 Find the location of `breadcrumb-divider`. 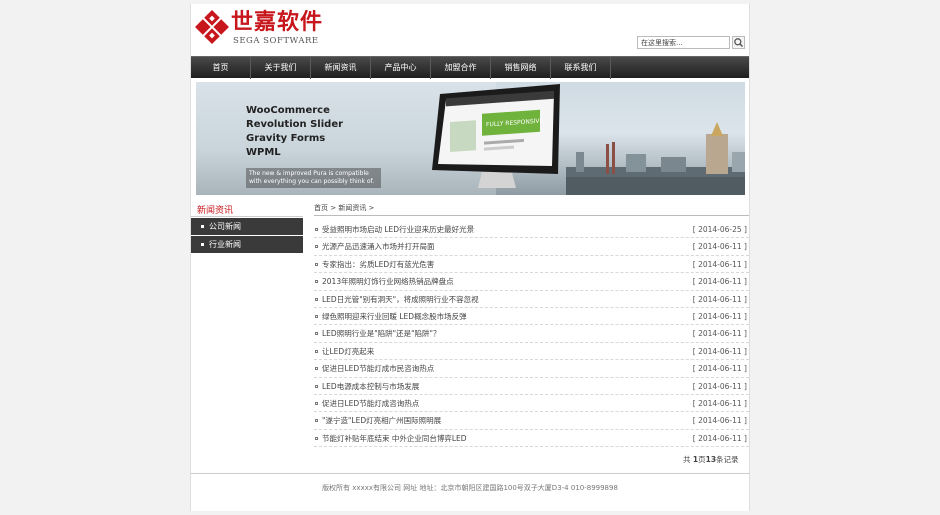

breadcrumb-divider is located at coordinates (531, 215).